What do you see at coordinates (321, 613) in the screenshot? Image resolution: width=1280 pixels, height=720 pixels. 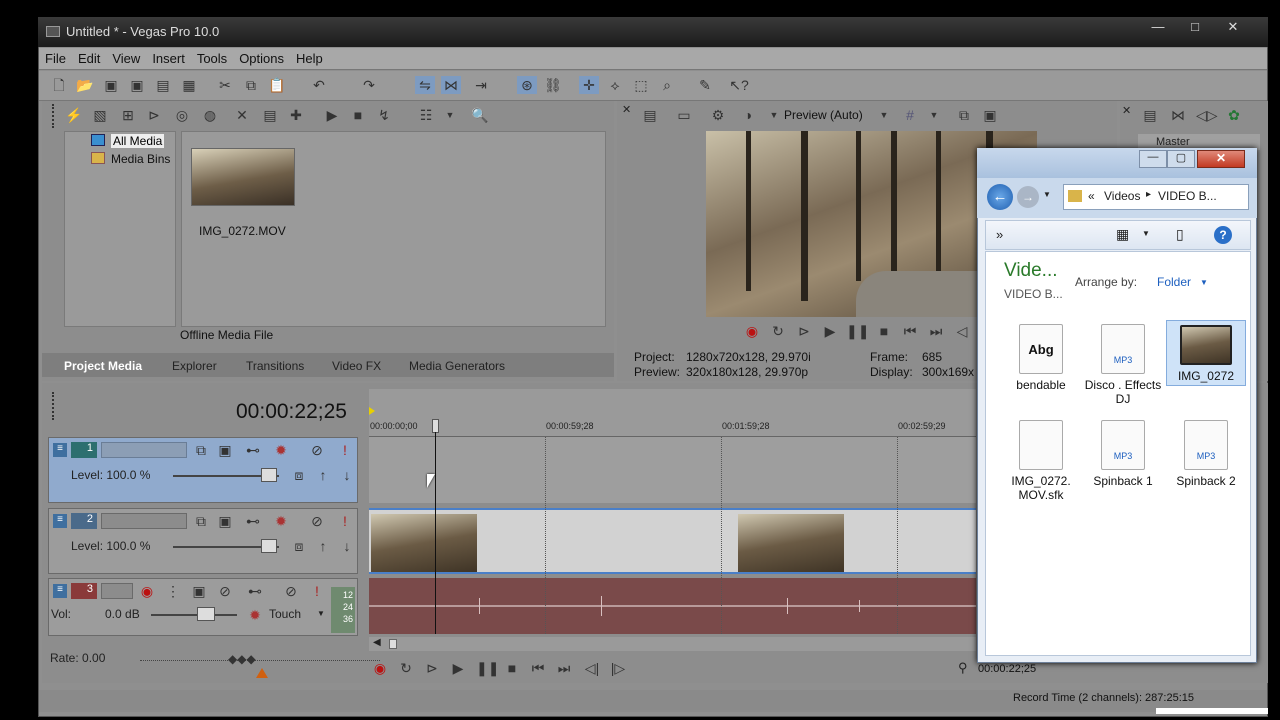 I see `automation-dropdown-icon: ▼` at bounding box center [321, 613].